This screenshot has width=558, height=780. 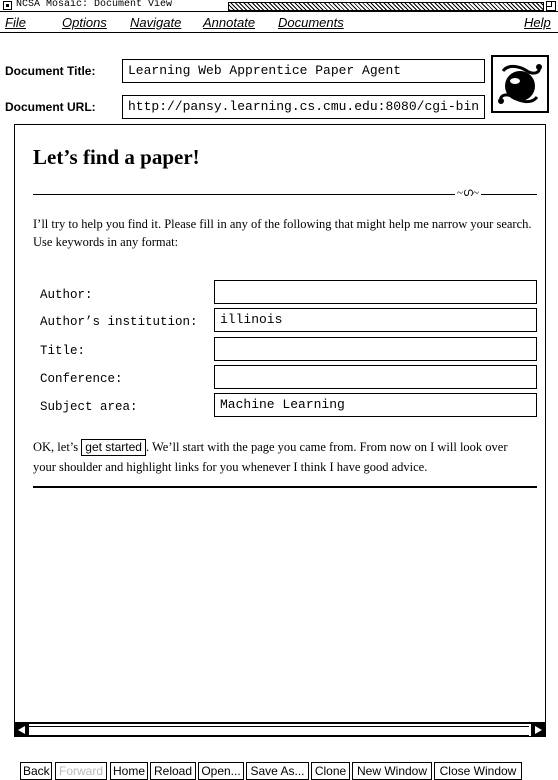 I want to click on outro-text-start: OK, let’s, so click(x=56, y=447).